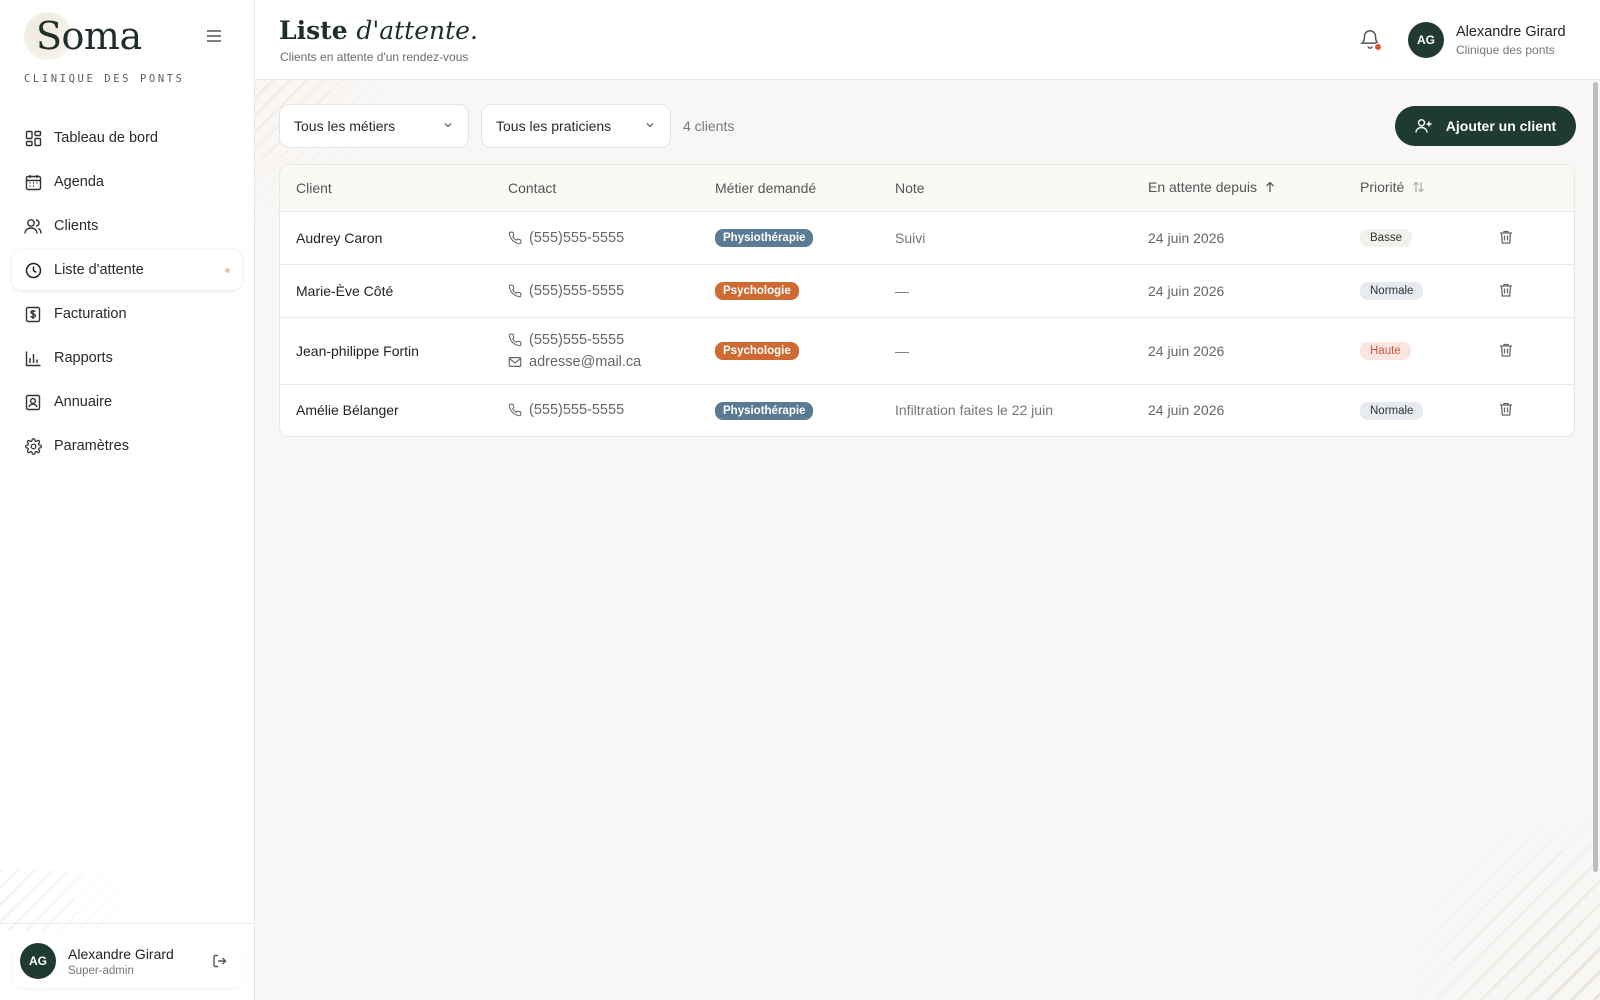 The width and height of the screenshot is (1600, 1000). I want to click on logout-icon, so click(220, 961).